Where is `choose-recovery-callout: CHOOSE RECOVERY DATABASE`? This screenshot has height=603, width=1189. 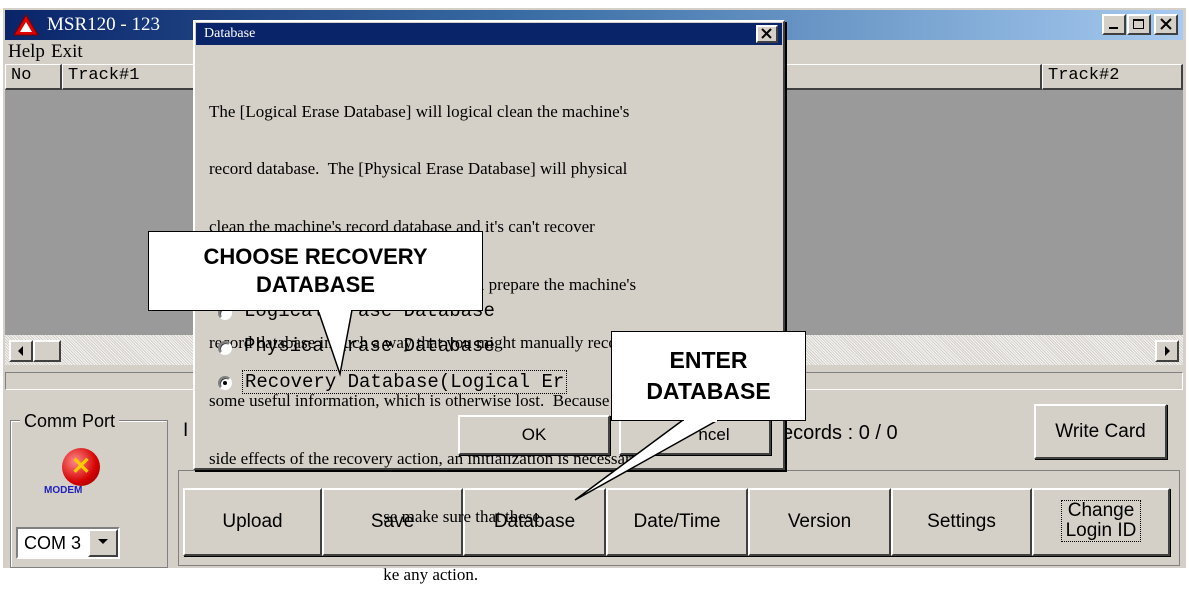
choose-recovery-callout: CHOOSE RECOVERY DATABASE is located at coordinates (315, 271).